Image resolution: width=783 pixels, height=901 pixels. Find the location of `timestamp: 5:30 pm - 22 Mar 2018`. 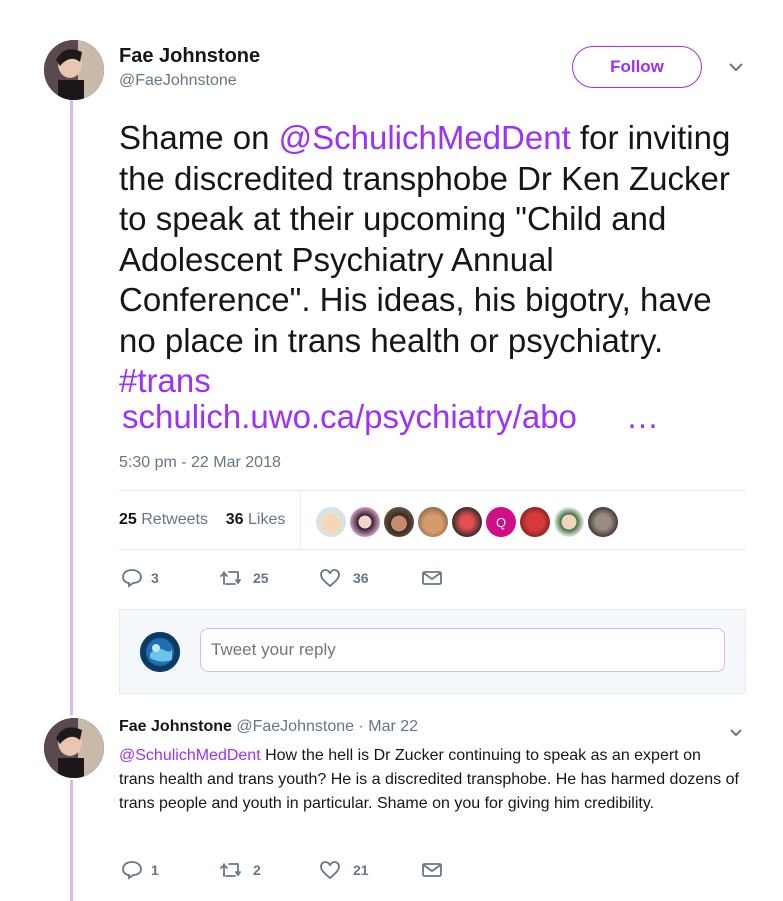

timestamp: 5:30 pm - 22 Mar 2018 is located at coordinates (200, 463).